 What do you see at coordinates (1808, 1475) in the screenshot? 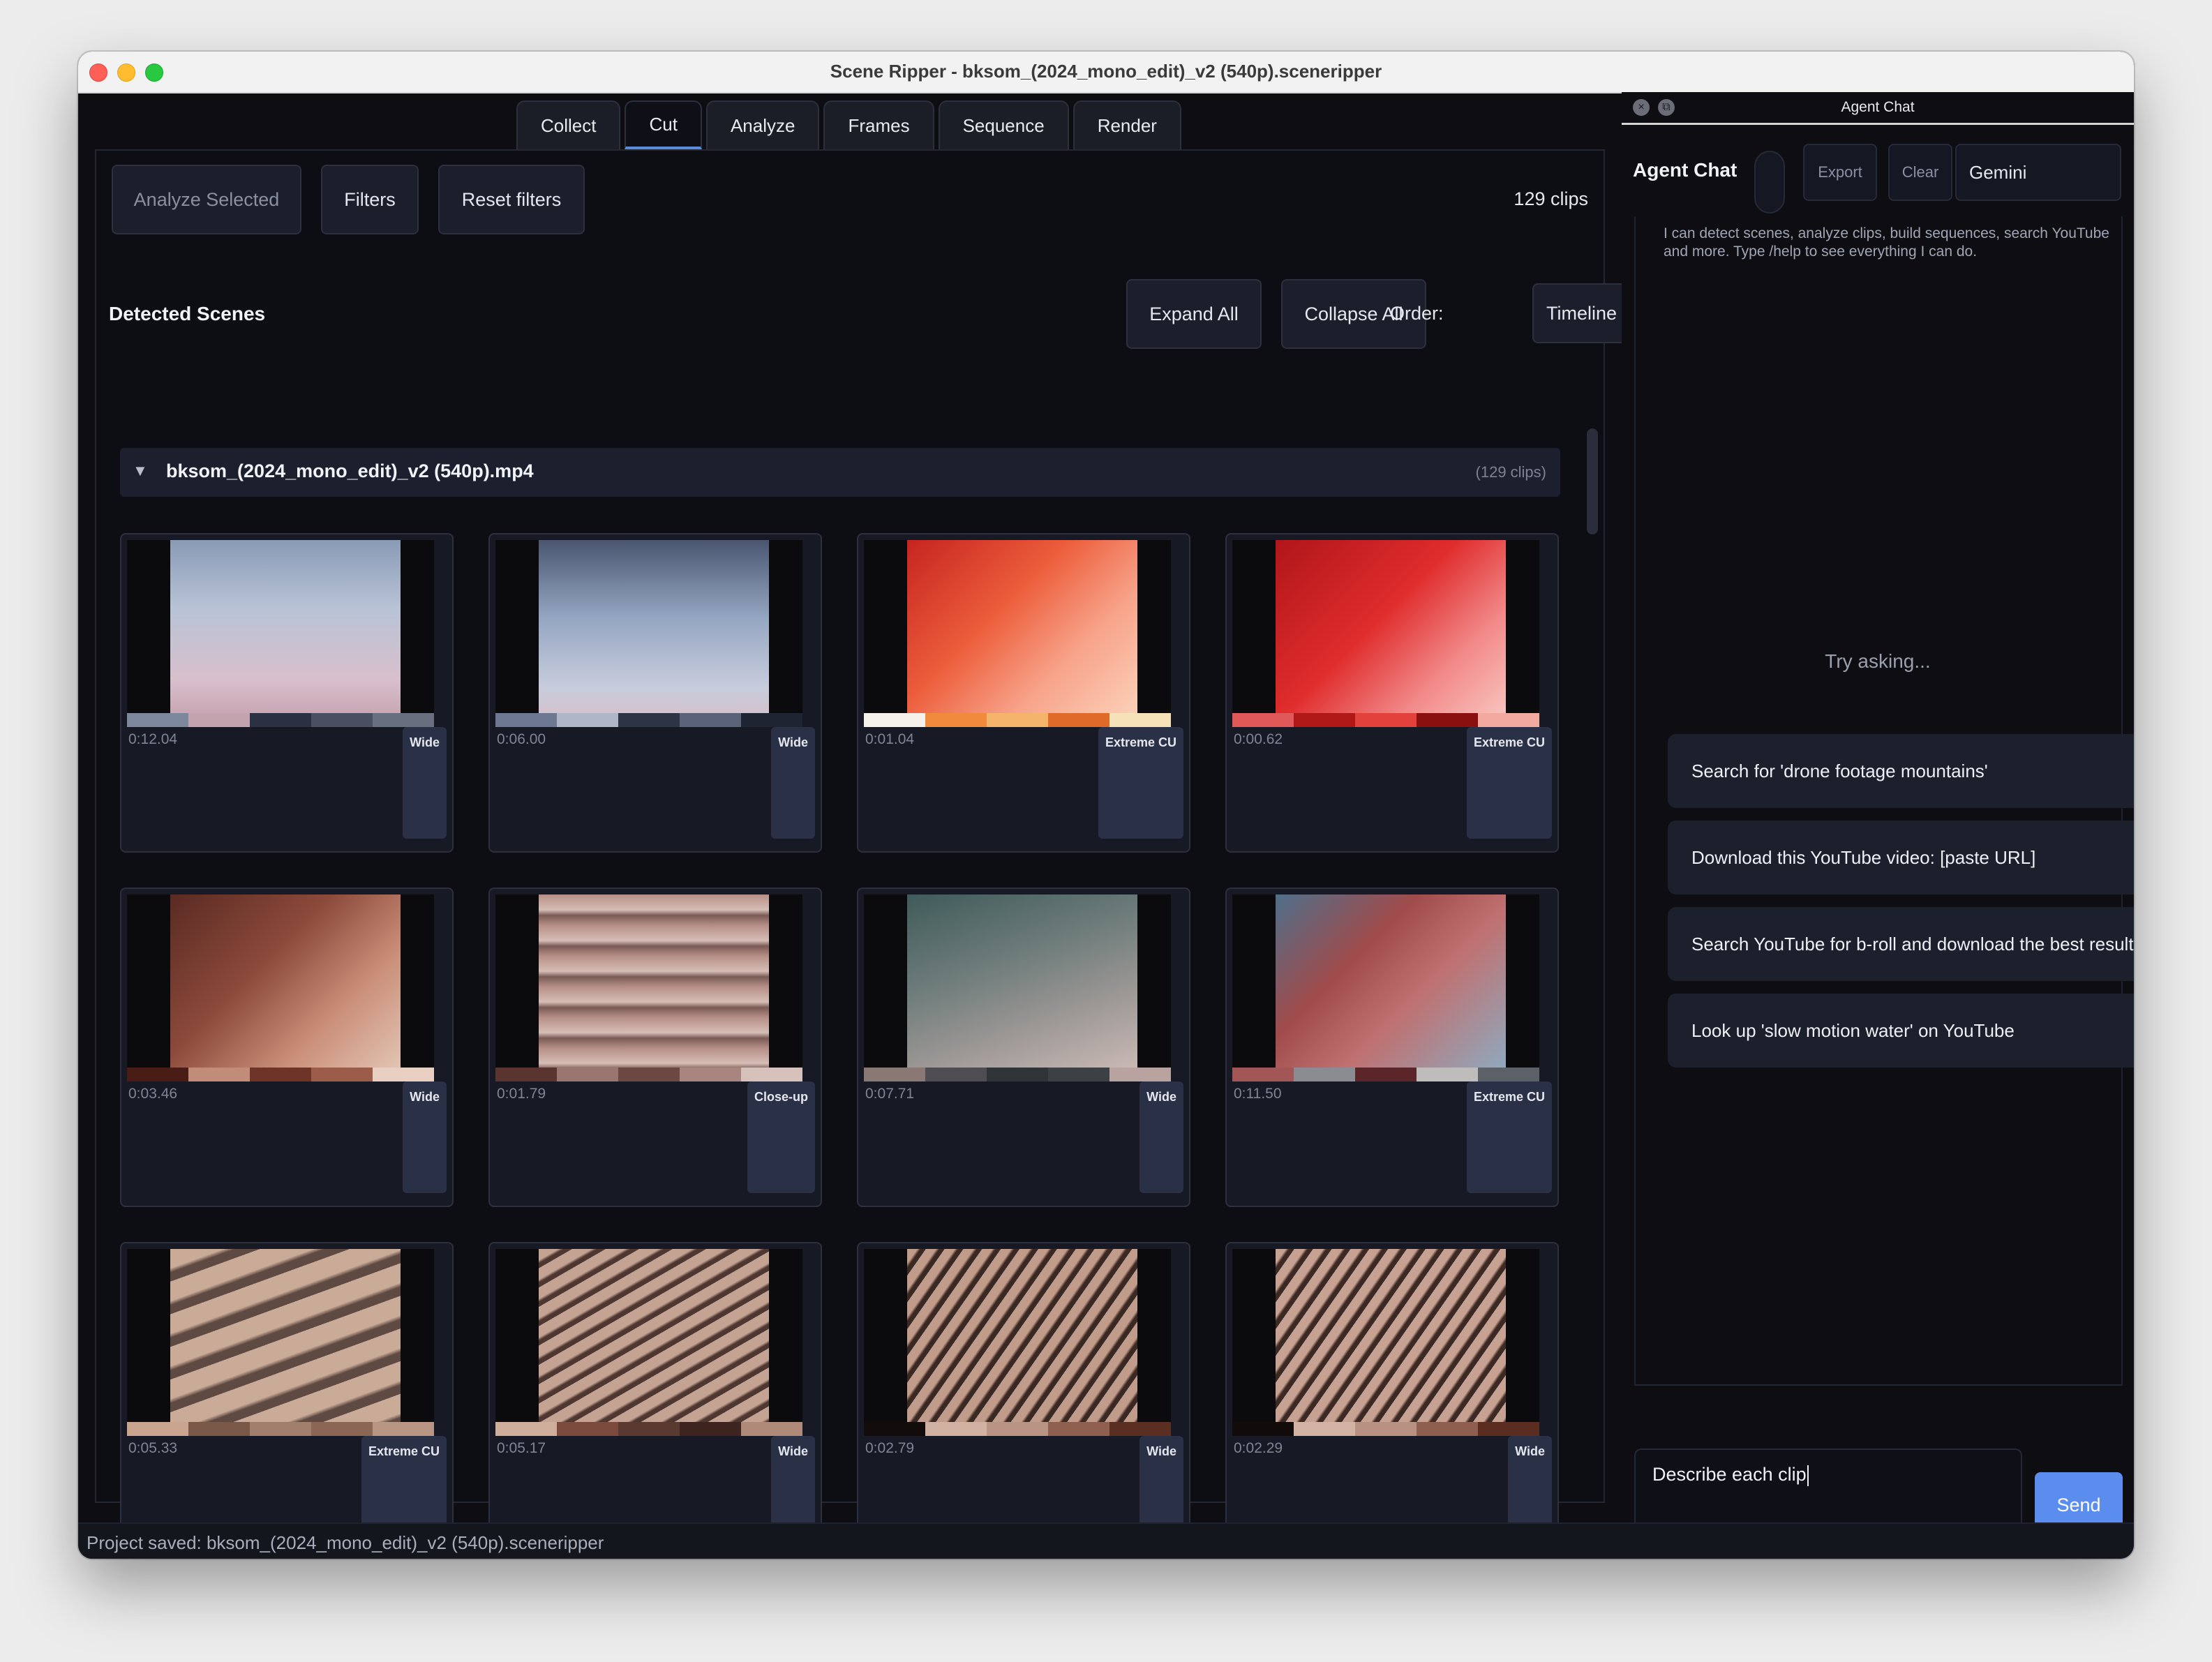
I see `text-caret` at bounding box center [1808, 1475].